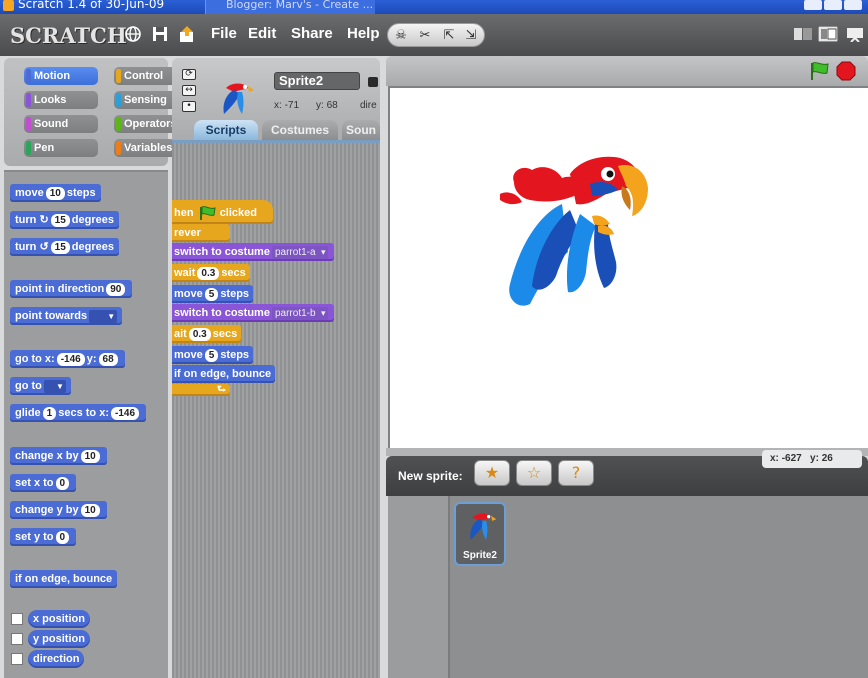 The image size is (868, 678). What do you see at coordinates (317, 81) in the screenshot?
I see `sprite-name-field: Sprite2` at bounding box center [317, 81].